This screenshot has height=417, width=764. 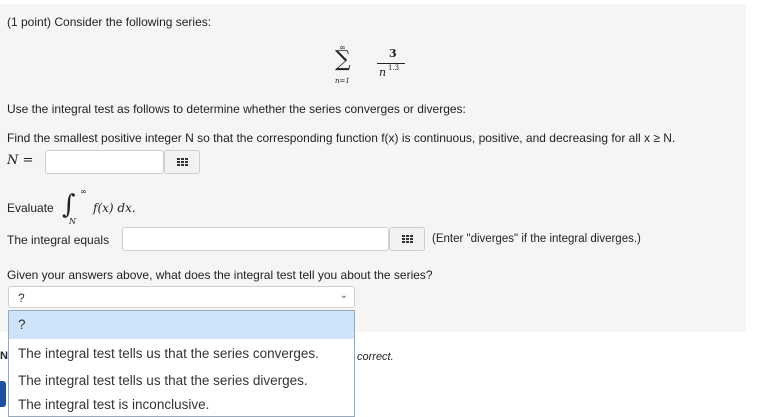 I want to click on integrand: f(x) dx., so click(x=114, y=208).